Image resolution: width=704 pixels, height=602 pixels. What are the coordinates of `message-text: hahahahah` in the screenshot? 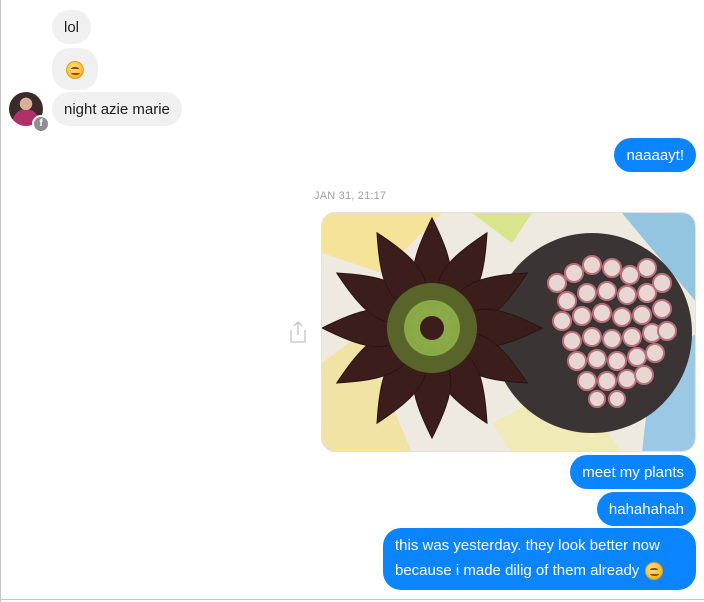 It's located at (646, 509).